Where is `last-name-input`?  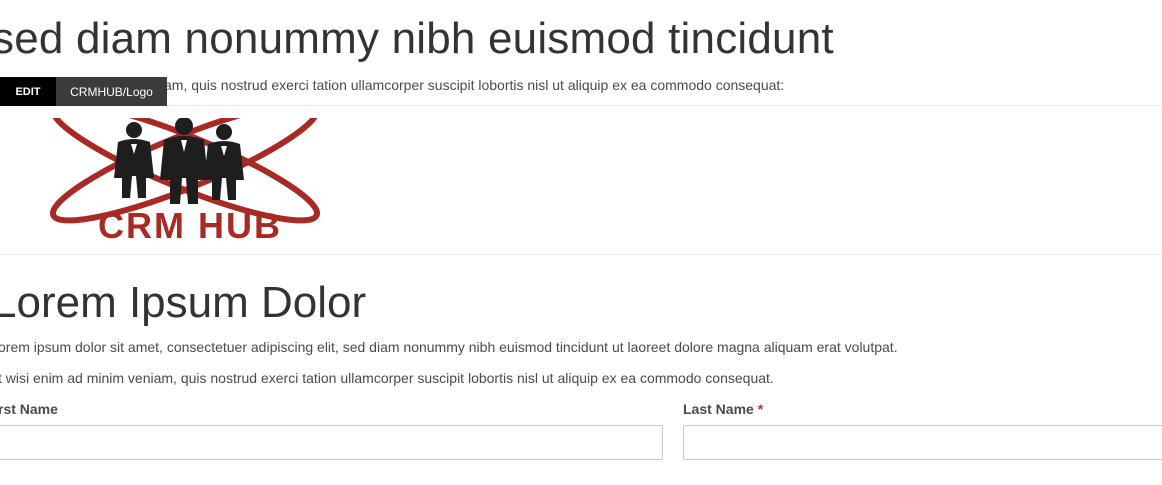
last-name-input is located at coordinates (922, 442).